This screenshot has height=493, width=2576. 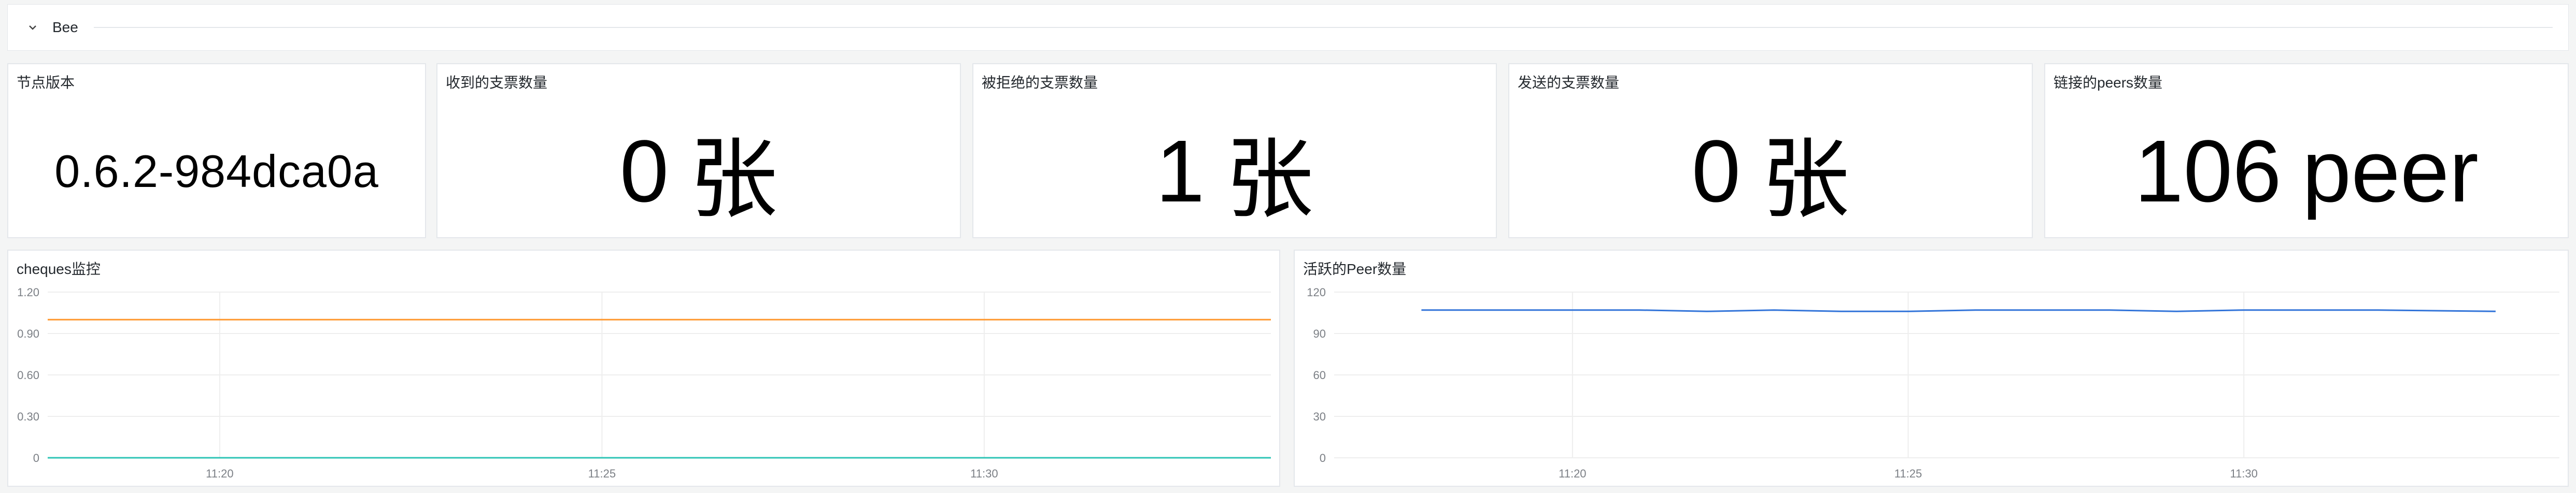 What do you see at coordinates (1319, 417) in the screenshot?
I see `y-tick-label: 30` at bounding box center [1319, 417].